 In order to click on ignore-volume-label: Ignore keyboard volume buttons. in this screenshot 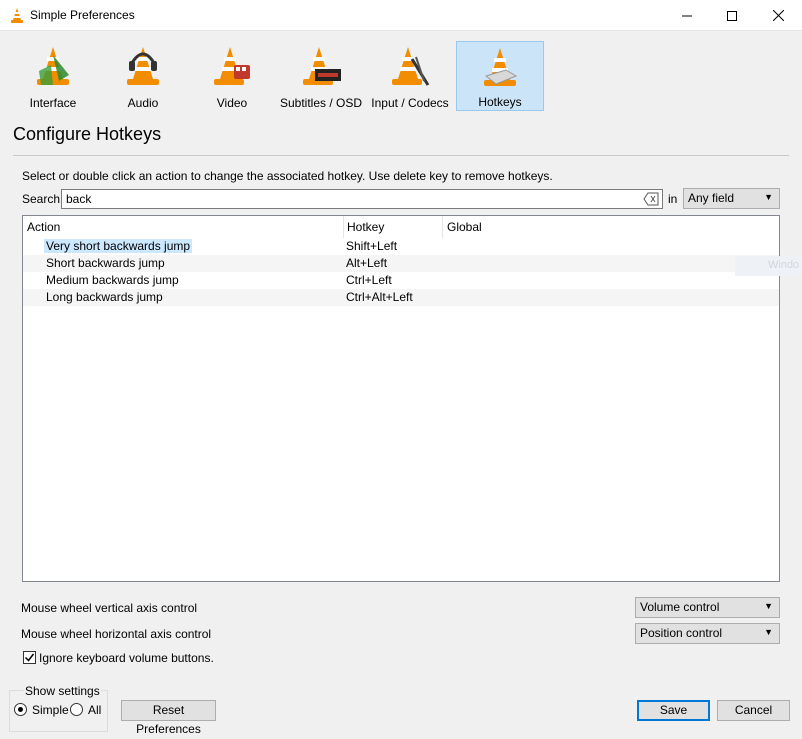, I will do `click(126, 658)`.